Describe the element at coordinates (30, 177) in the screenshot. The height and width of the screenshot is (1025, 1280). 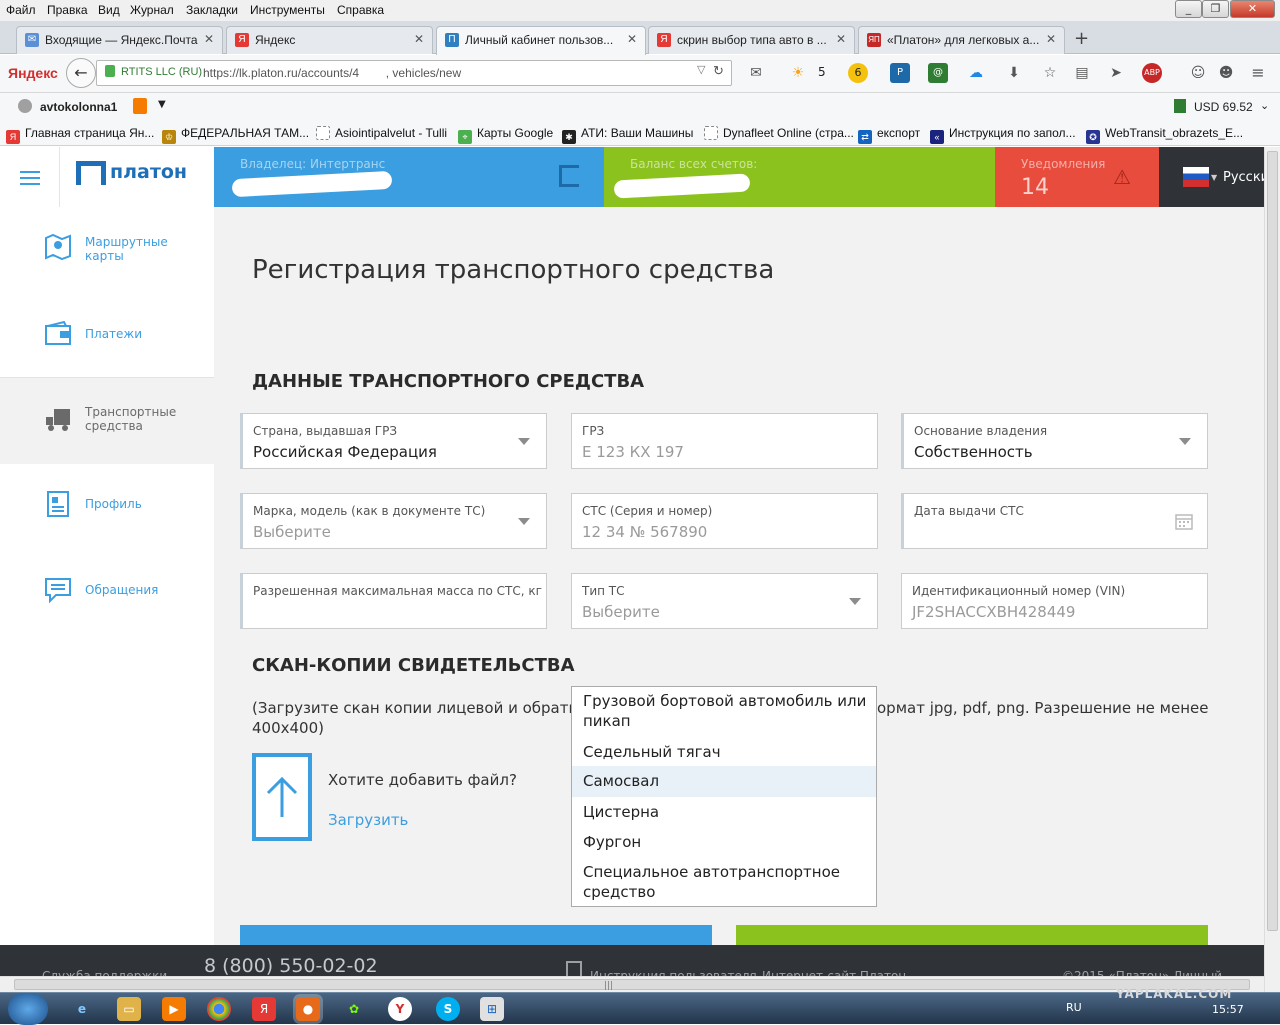
I see `menu-toggle` at that location.